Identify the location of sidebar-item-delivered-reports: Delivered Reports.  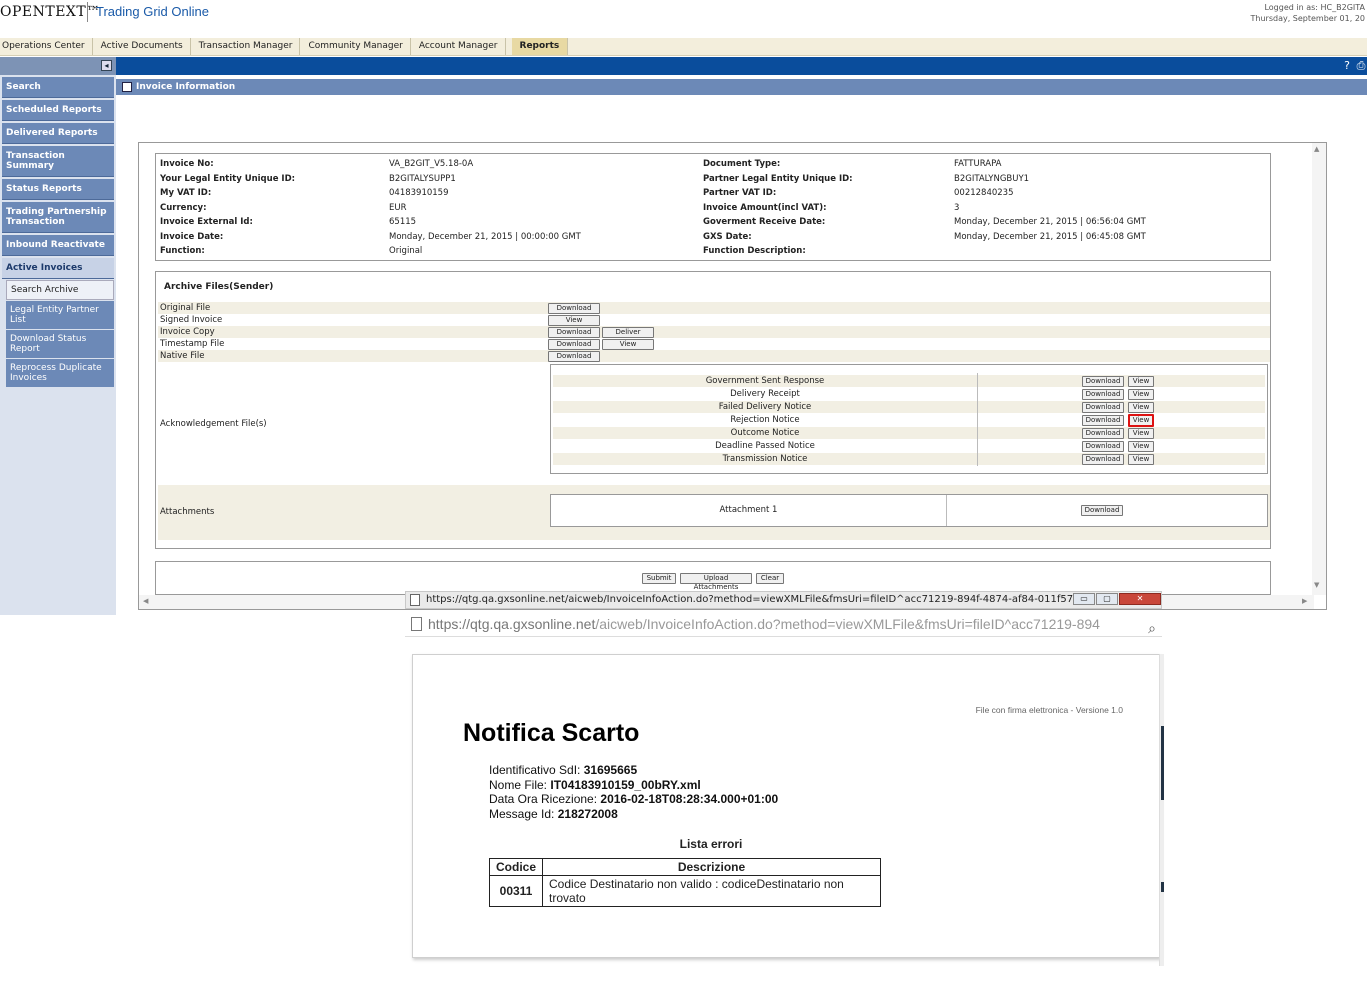
(58, 133).